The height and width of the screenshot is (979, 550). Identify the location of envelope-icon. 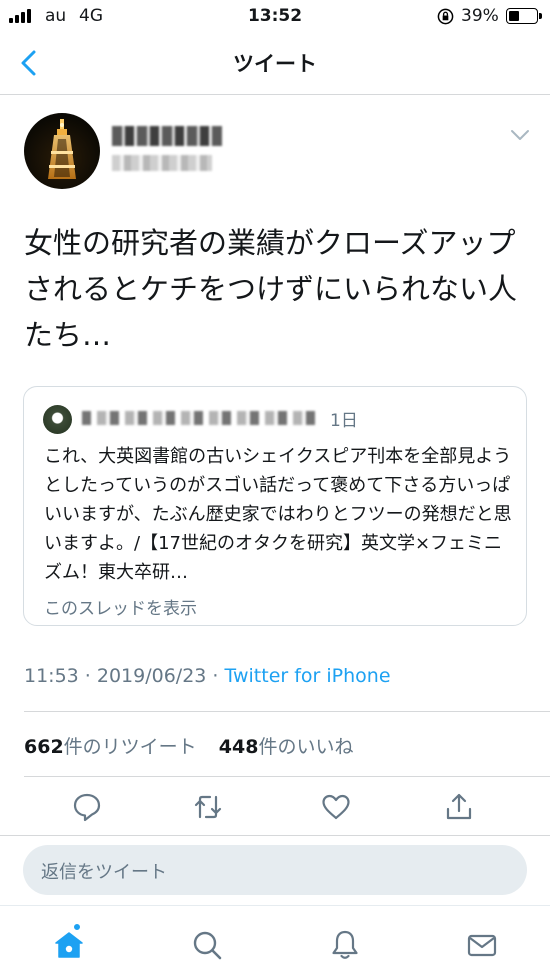
(482, 945).